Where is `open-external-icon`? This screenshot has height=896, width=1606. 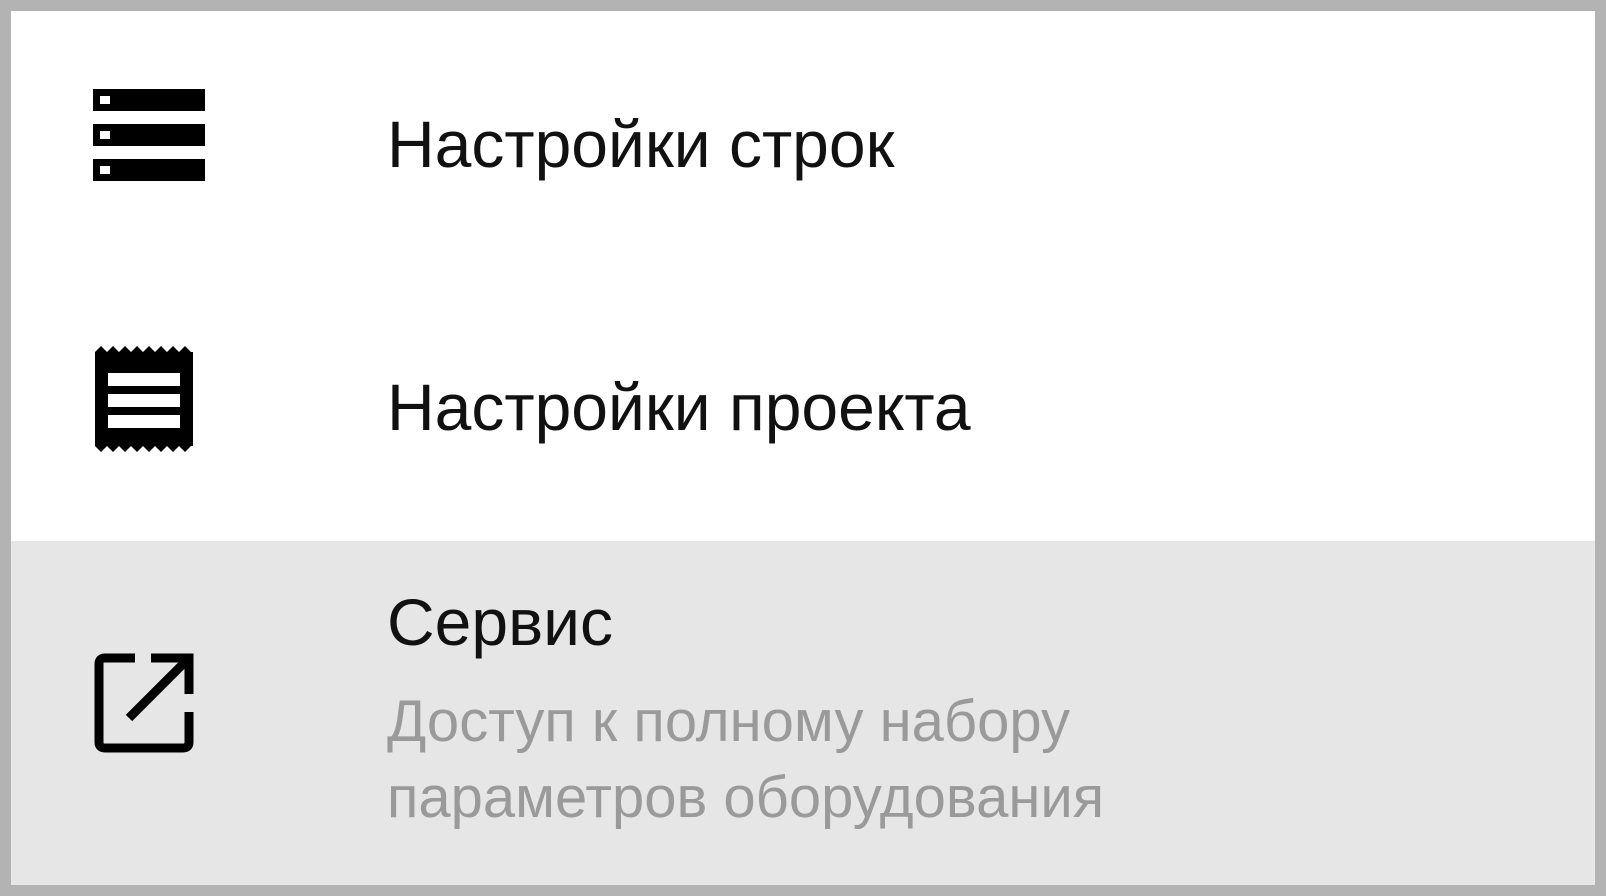 open-external-icon is located at coordinates (144, 703).